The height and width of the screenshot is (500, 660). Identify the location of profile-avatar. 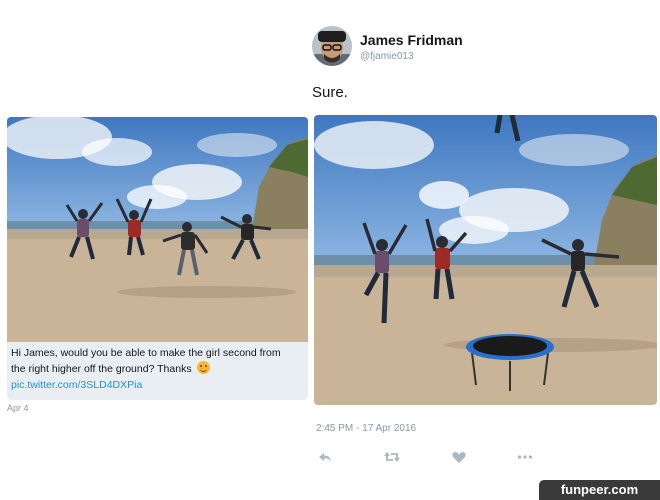
(332, 46).